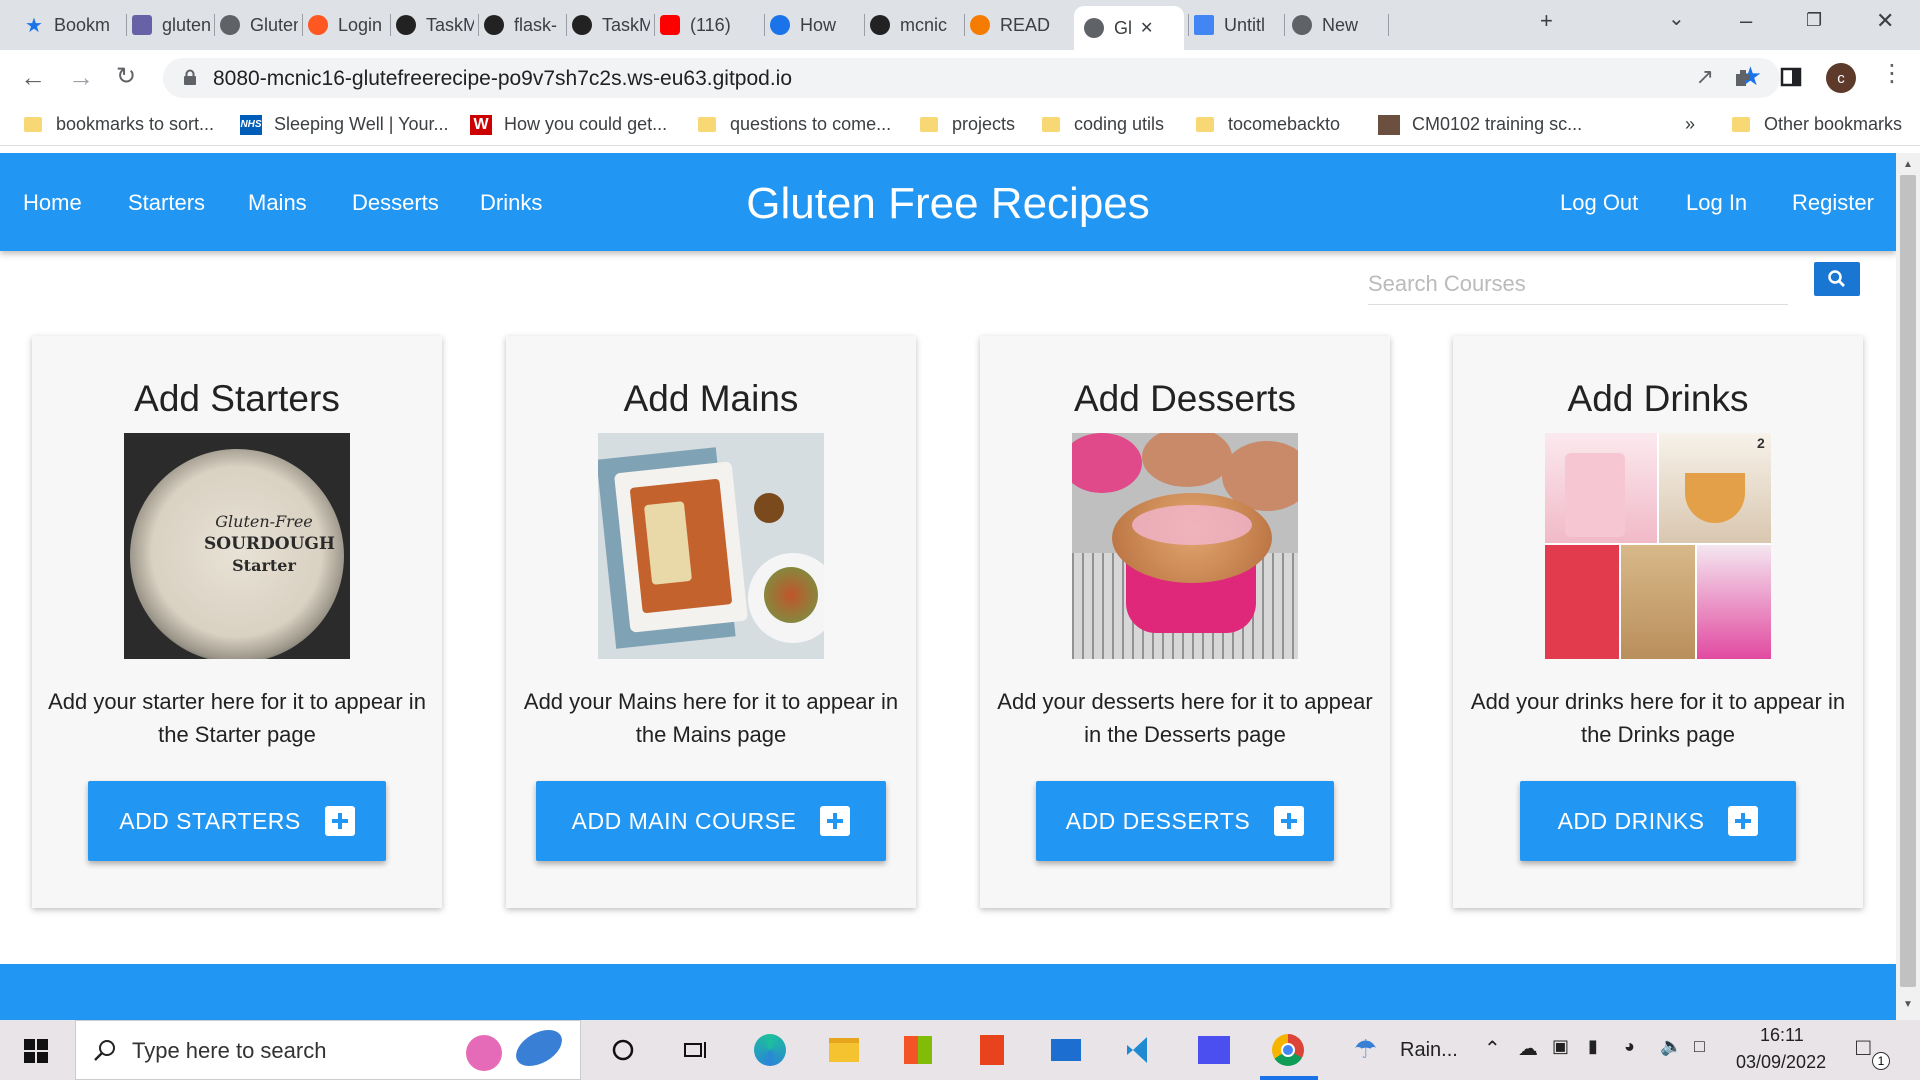  I want to click on chrome-icon, so click(1288, 1050).